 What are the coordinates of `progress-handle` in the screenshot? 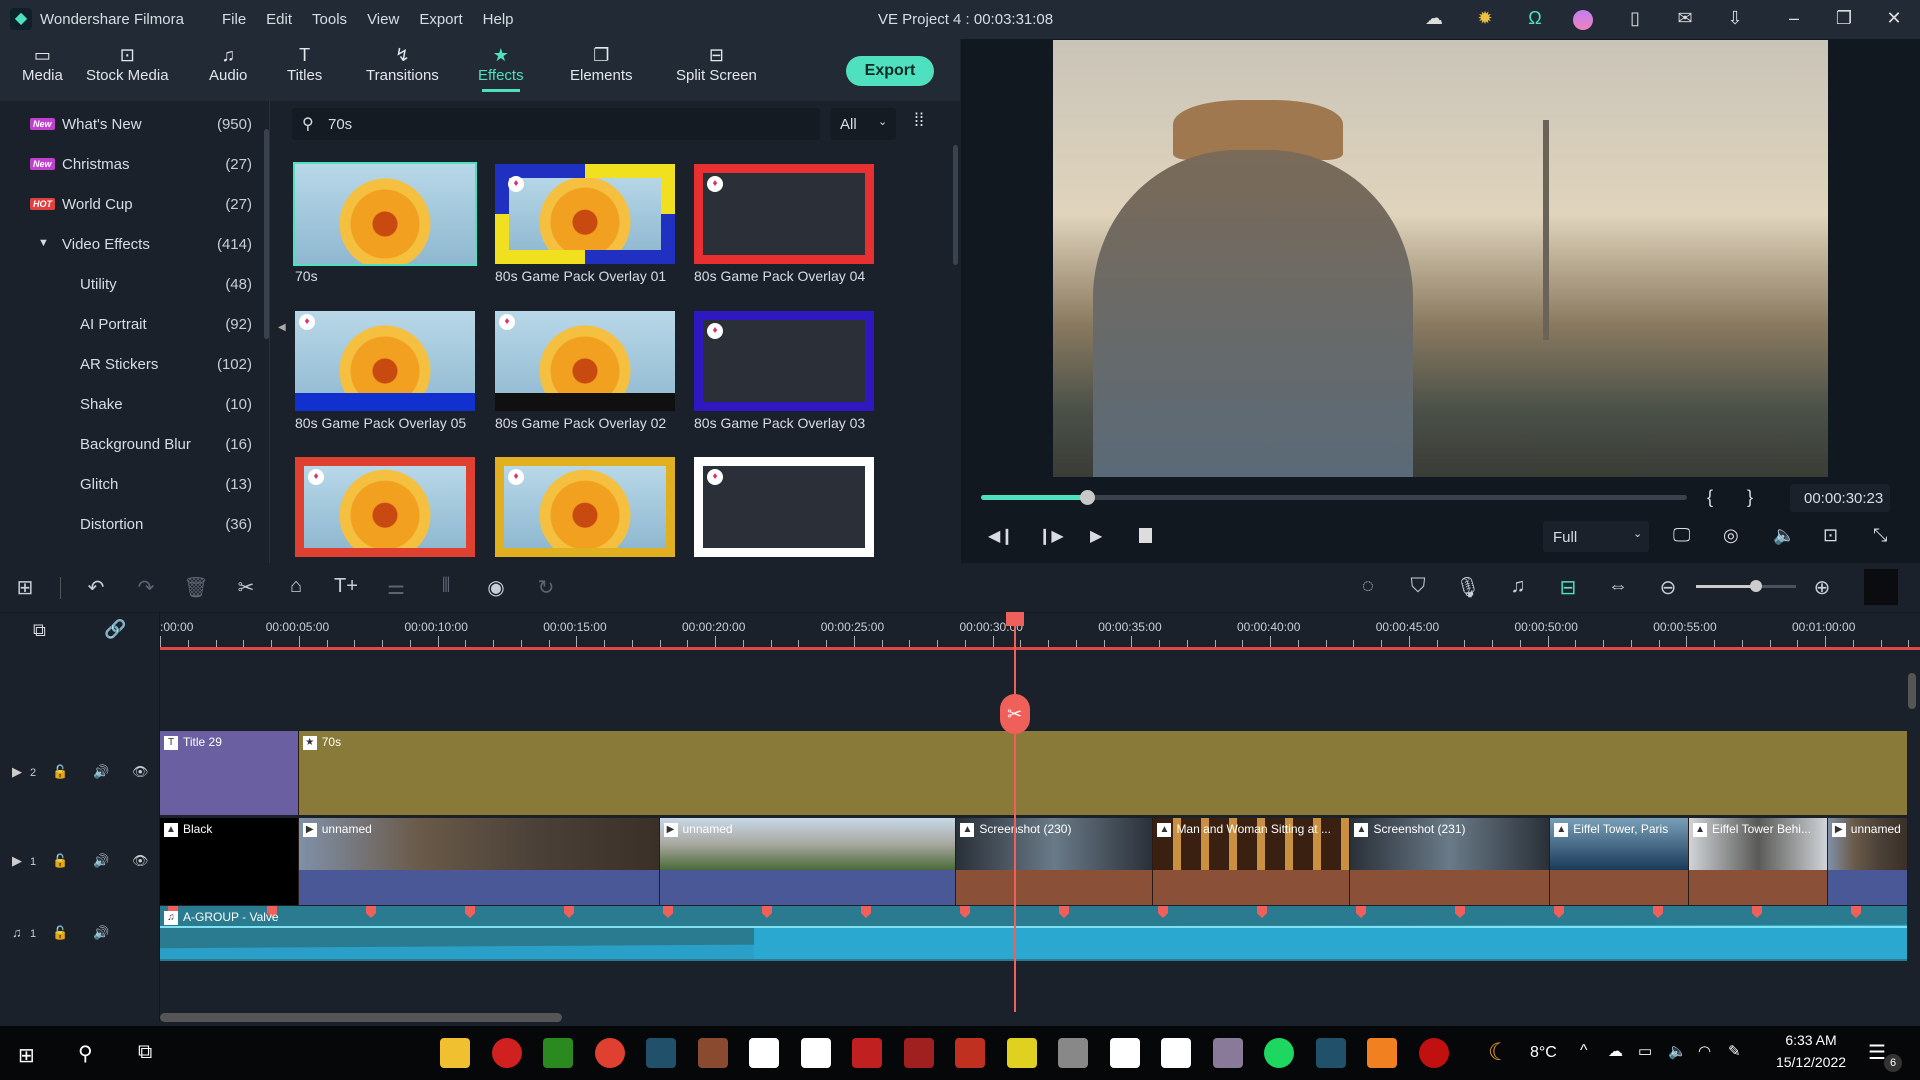 It's located at (1087, 497).